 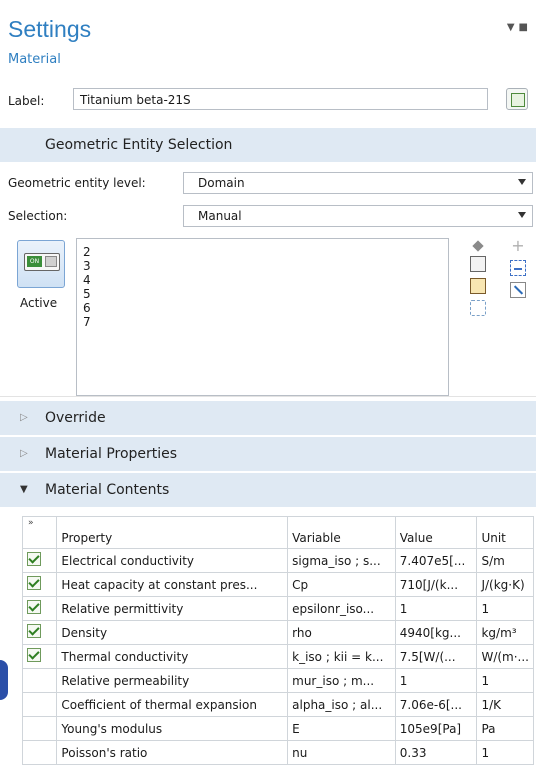 What do you see at coordinates (505, 532) in the screenshot?
I see `column-header-unit: Unit` at bounding box center [505, 532].